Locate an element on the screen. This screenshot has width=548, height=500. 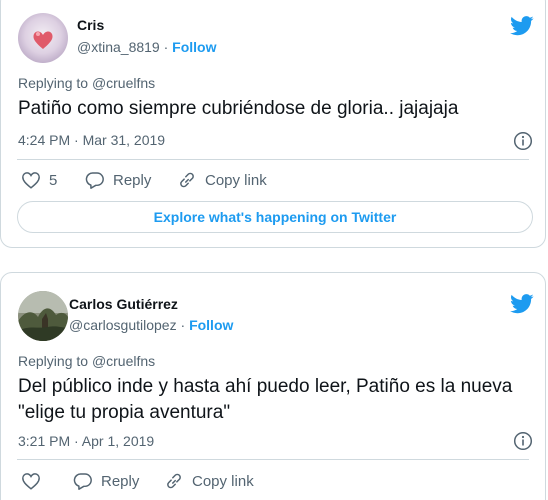
author-handle-line: @xtina_8819 · Follow is located at coordinates (147, 47).